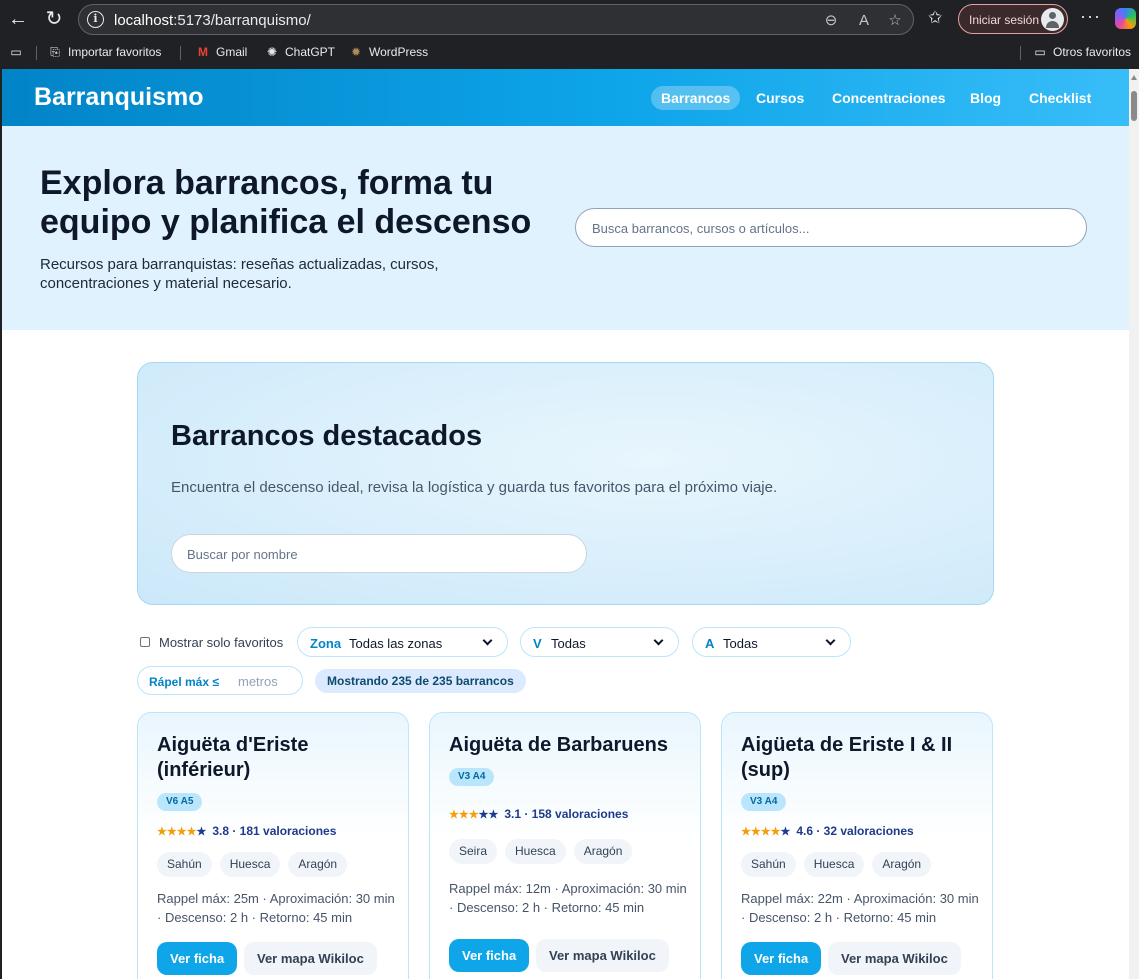 The height and width of the screenshot is (979, 1139). What do you see at coordinates (1125, 18) in the screenshot?
I see `copilot-icon` at bounding box center [1125, 18].